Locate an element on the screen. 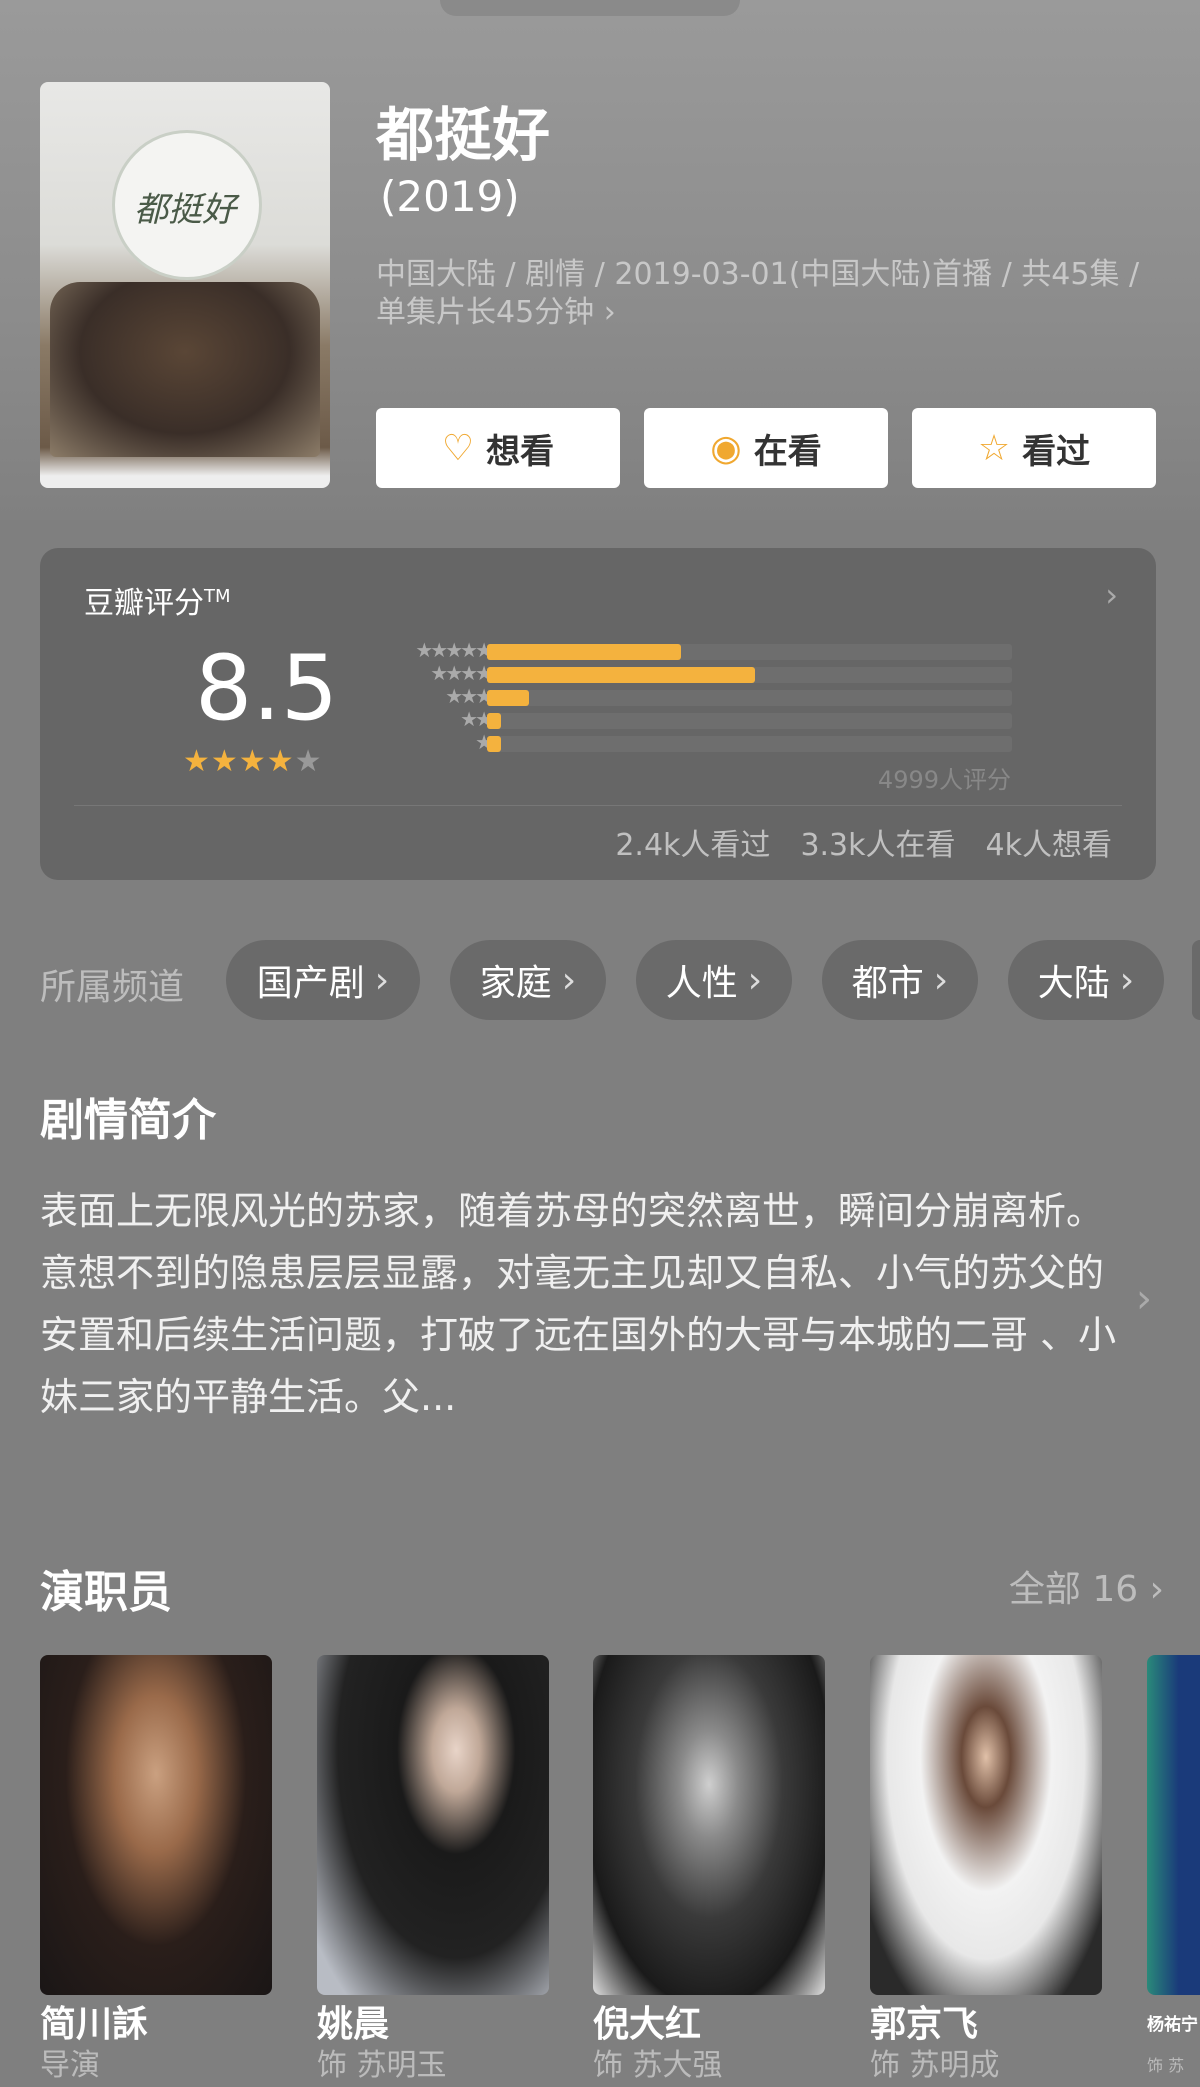 The image size is (1200, 2087). cast-card: 郭京飞饰 苏明成 is located at coordinates (986, 1869).